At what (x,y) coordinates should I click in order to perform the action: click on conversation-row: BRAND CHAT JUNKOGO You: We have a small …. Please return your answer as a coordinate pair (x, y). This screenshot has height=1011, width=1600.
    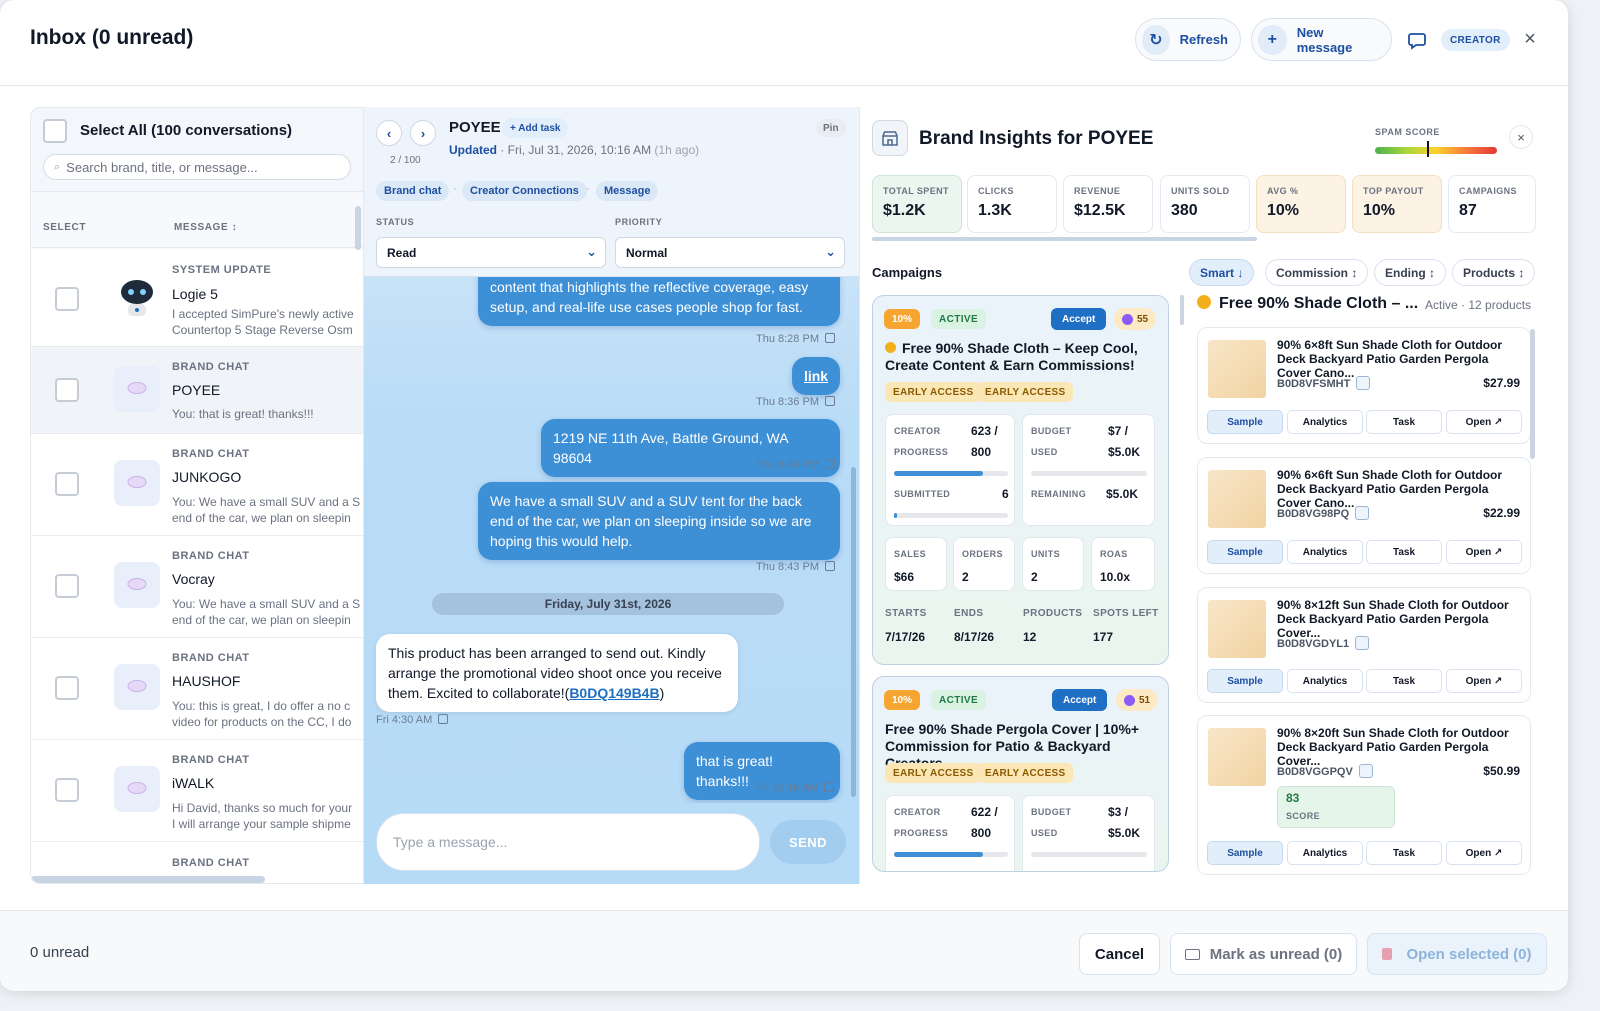
    Looking at the image, I should click on (197, 485).